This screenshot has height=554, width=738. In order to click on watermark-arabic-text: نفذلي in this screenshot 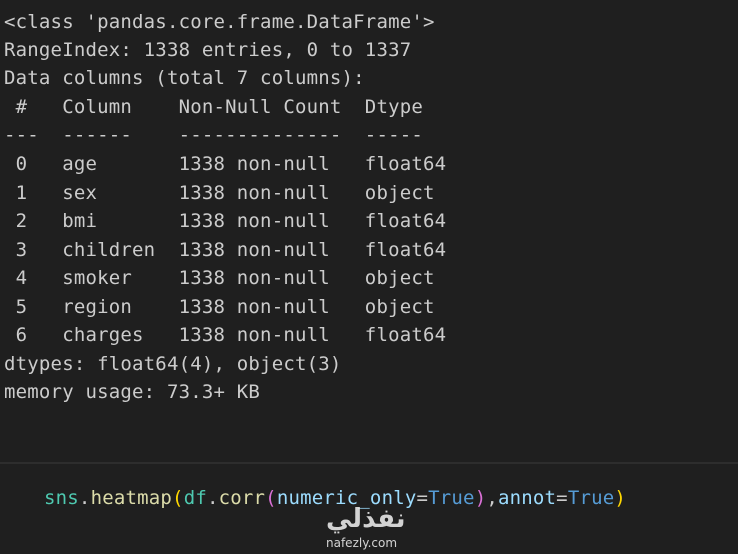, I will do `click(366, 519)`.